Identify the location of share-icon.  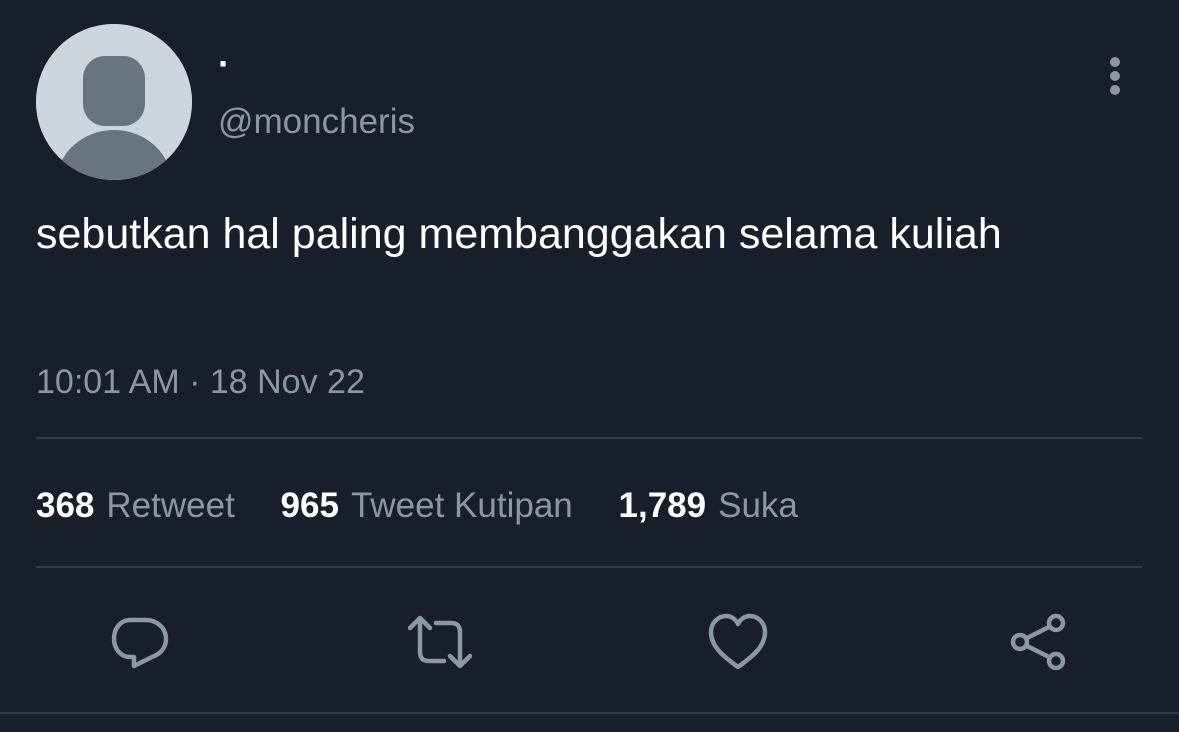
(1038, 642).